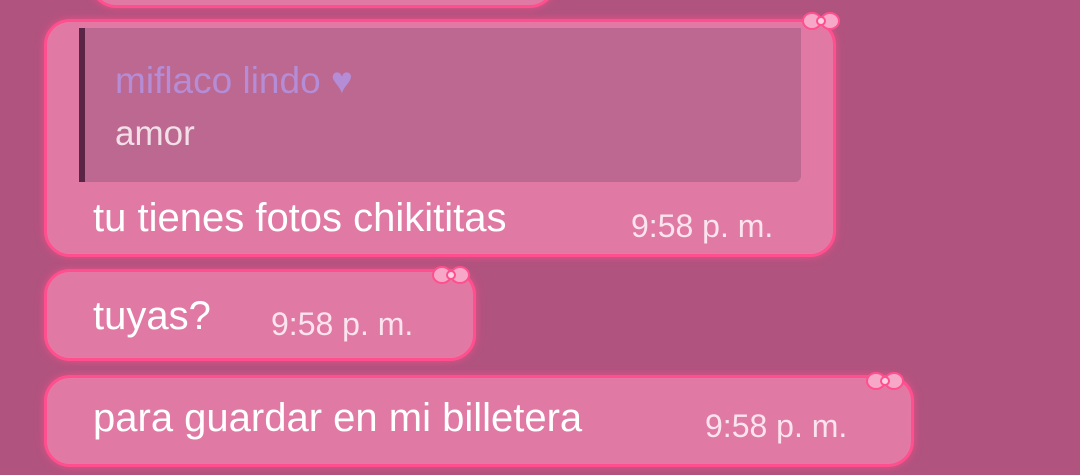 The width and height of the screenshot is (1080, 475). What do you see at coordinates (260, 313) in the screenshot?
I see `message-bubble: tuyas? 9:58 p. m.` at bounding box center [260, 313].